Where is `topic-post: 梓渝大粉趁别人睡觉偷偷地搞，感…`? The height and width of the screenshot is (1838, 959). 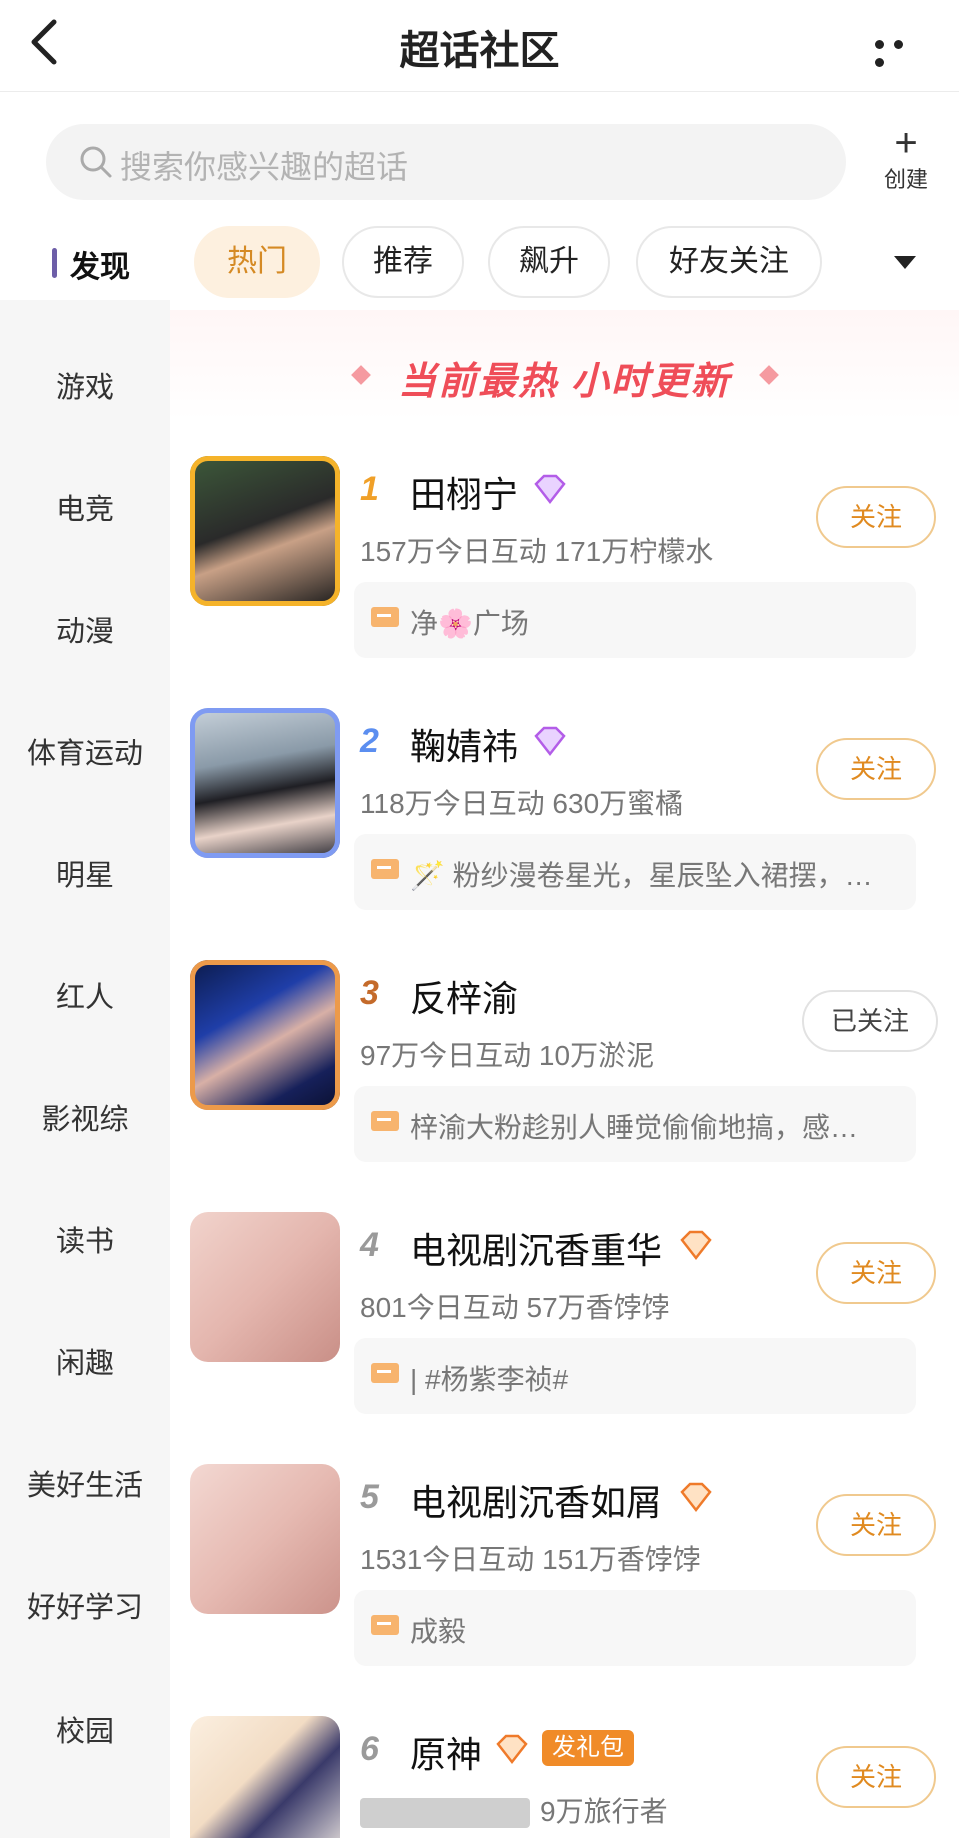
topic-post: 梓渝大粉趁别人睡觉偷偷地搞，感… is located at coordinates (635, 1124).